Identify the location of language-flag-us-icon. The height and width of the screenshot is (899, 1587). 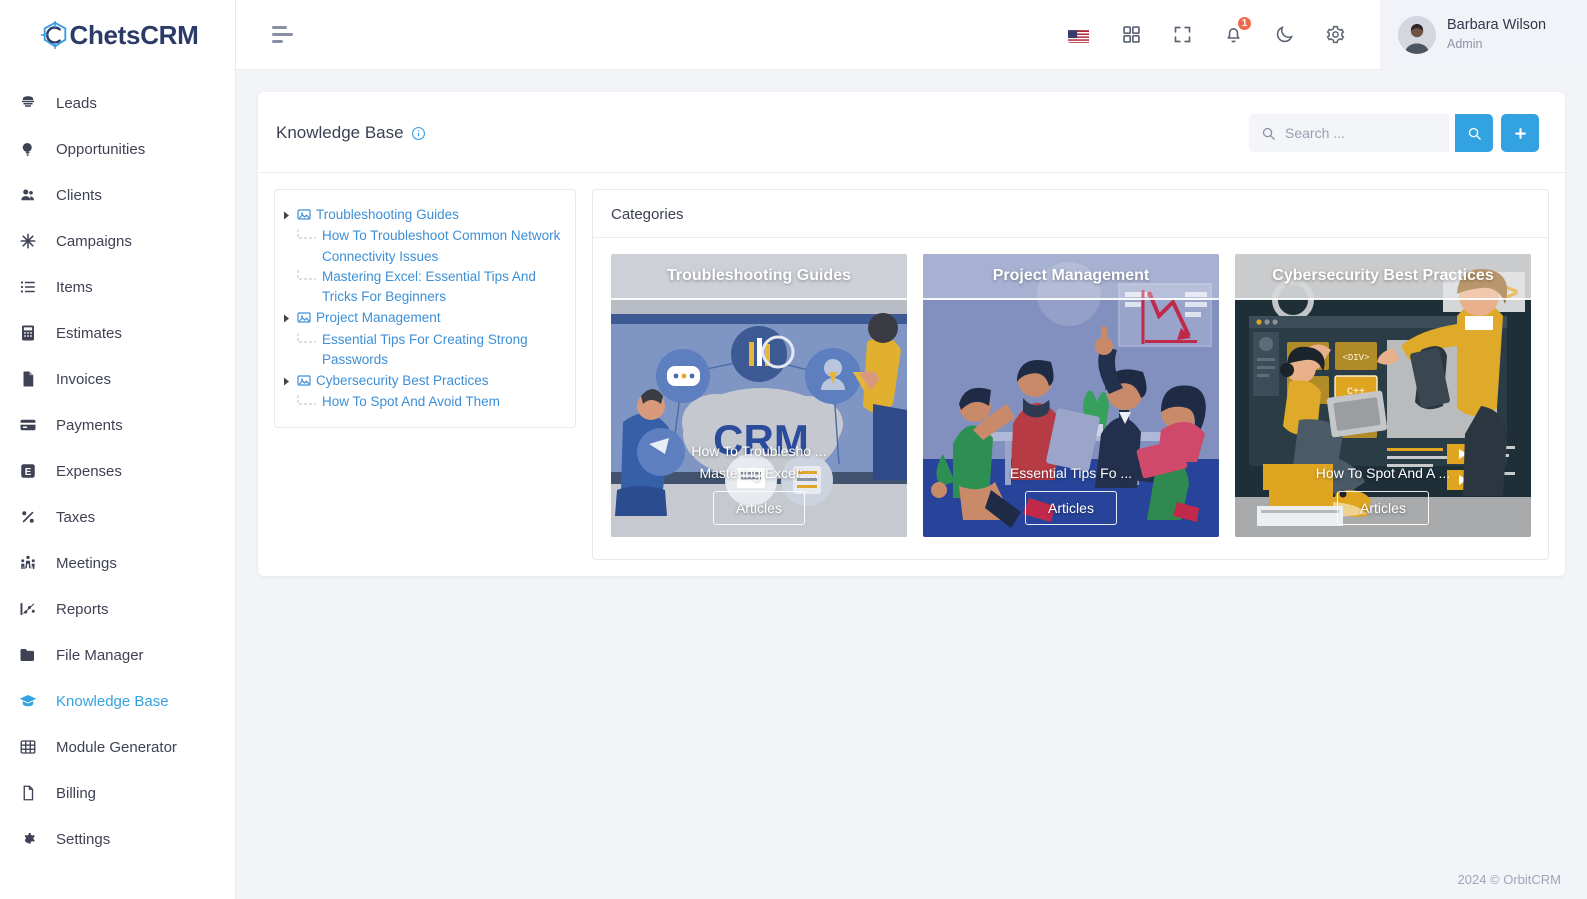
(1079, 35).